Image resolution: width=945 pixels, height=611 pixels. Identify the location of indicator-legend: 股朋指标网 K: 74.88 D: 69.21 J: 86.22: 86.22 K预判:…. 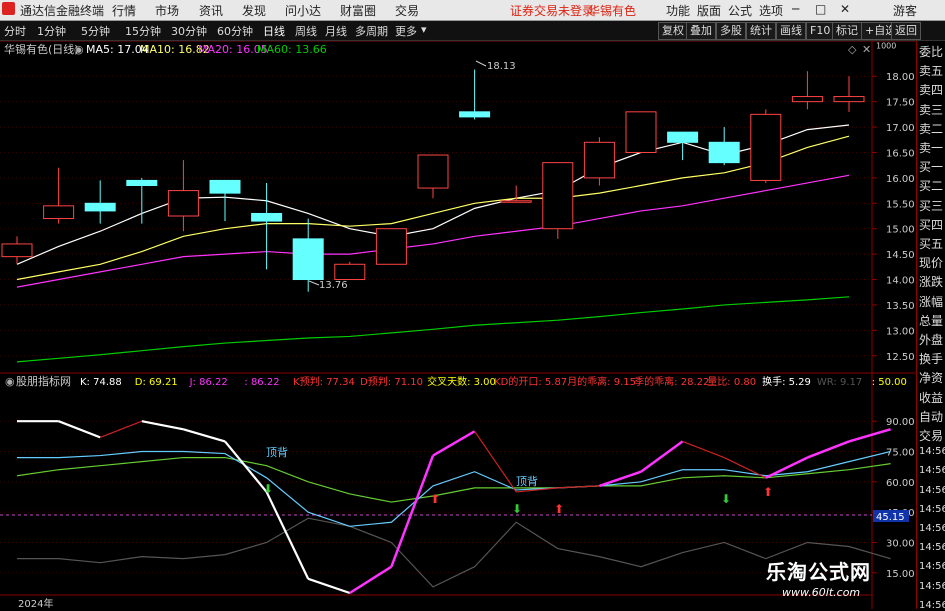
(461, 381).